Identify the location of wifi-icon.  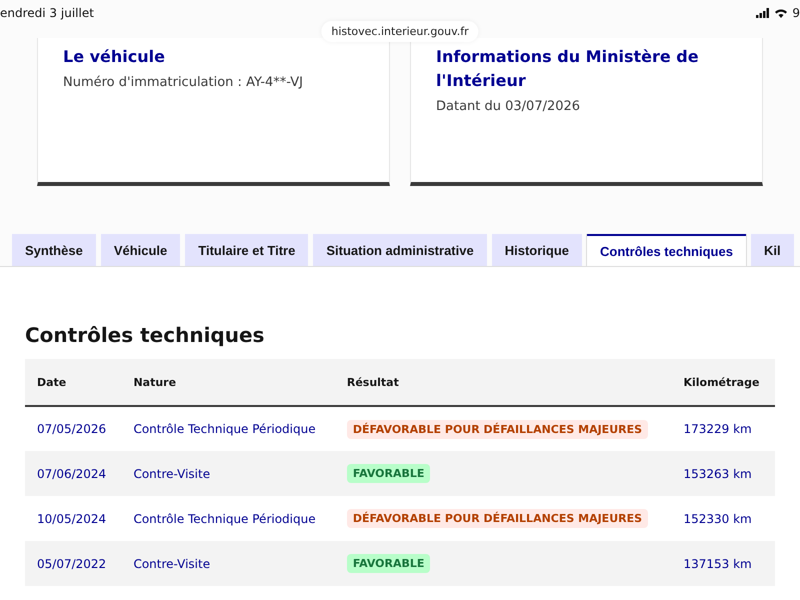
(781, 13).